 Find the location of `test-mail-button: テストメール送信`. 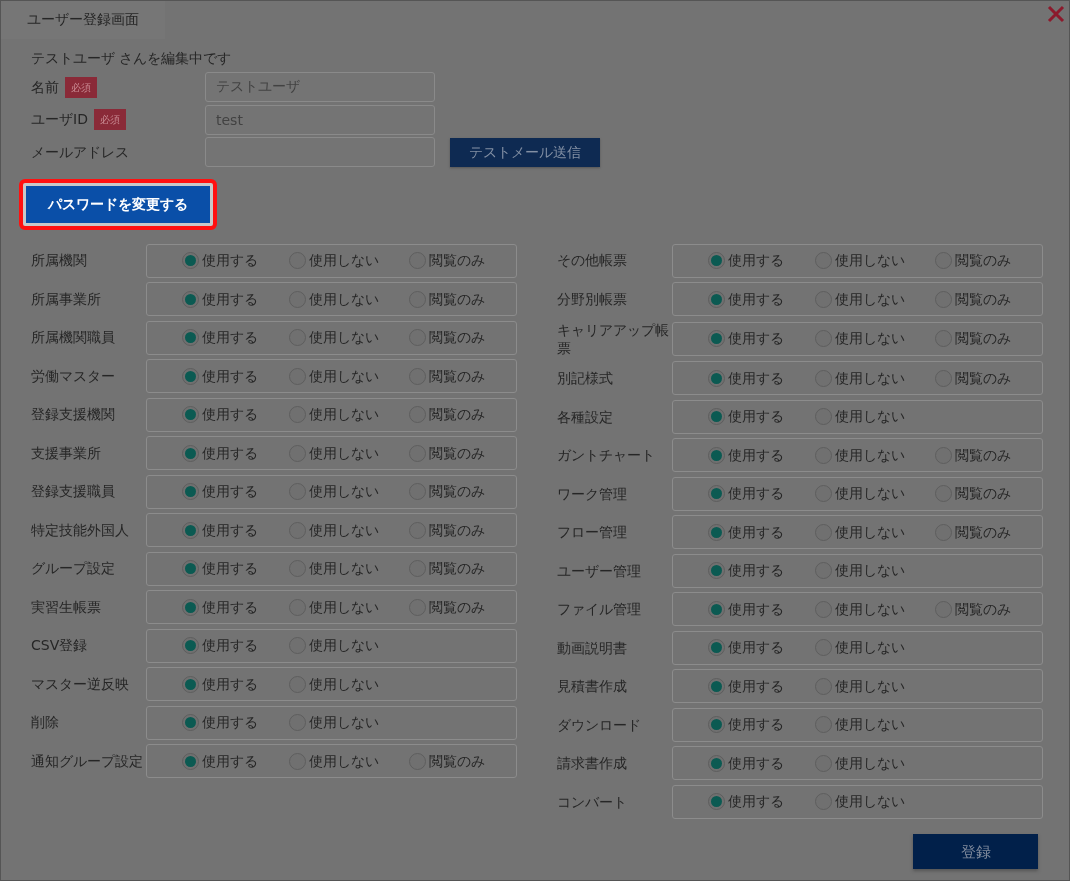

test-mail-button: テストメール送信 is located at coordinates (525, 152).